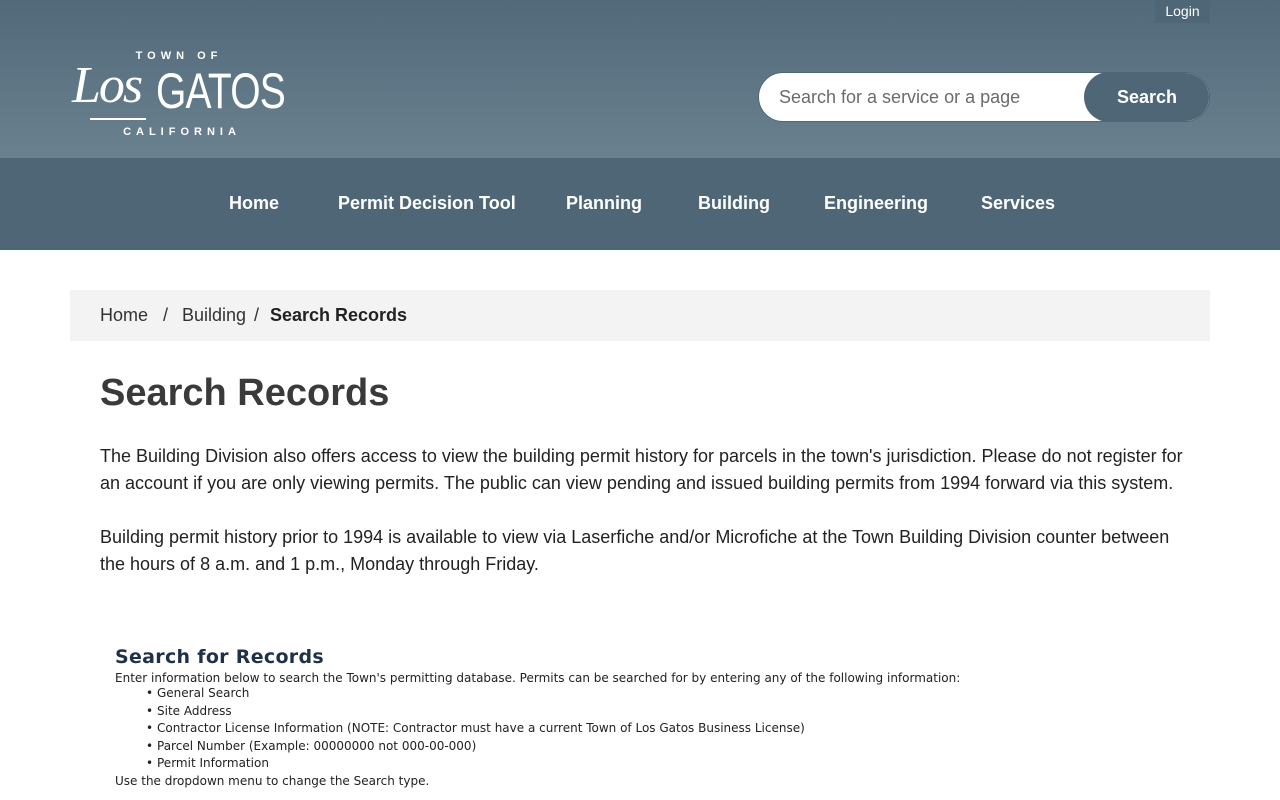 Image resolution: width=1280 pixels, height=800 pixels. Describe the element at coordinates (922, 97) in the screenshot. I see `search-input` at that location.